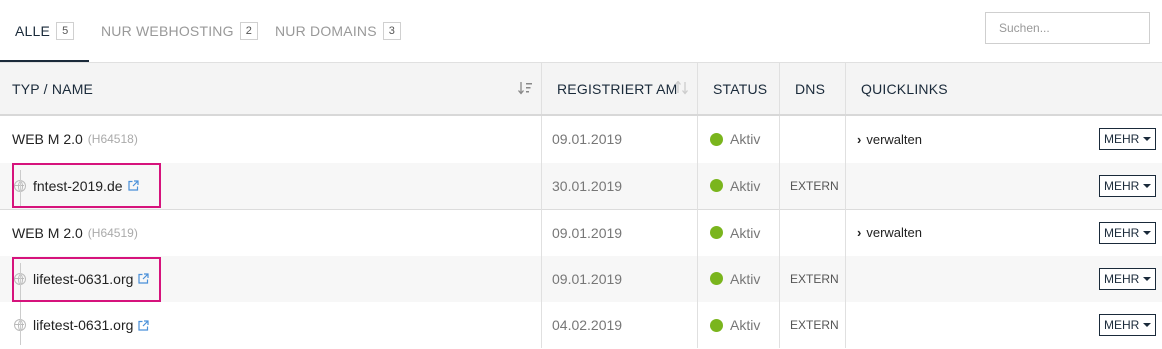 Image resolution: width=1162 pixels, height=349 pixels. I want to click on tab-alle-label: ALLE, so click(33, 31).